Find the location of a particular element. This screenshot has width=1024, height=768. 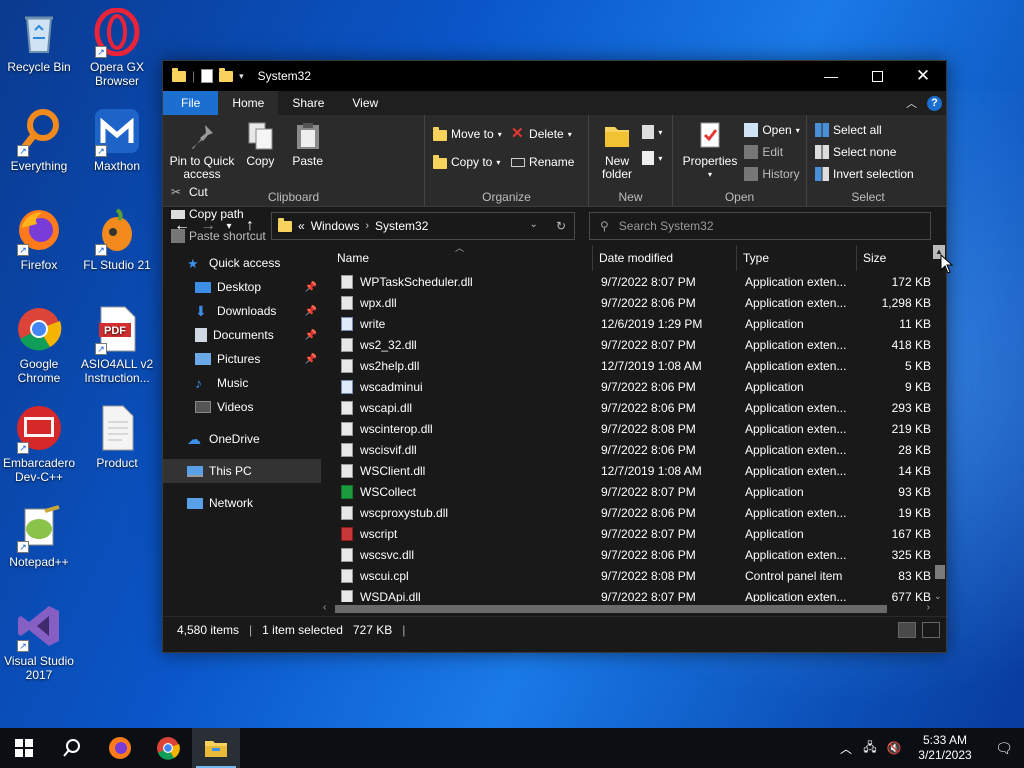

properties-button: Properties ▾ is located at coordinates (710, 150).